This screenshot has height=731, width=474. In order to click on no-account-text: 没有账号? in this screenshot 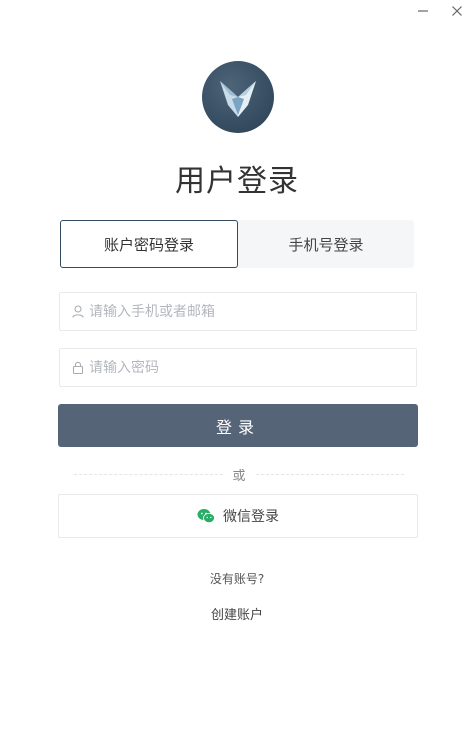, I will do `click(237, 579)`.